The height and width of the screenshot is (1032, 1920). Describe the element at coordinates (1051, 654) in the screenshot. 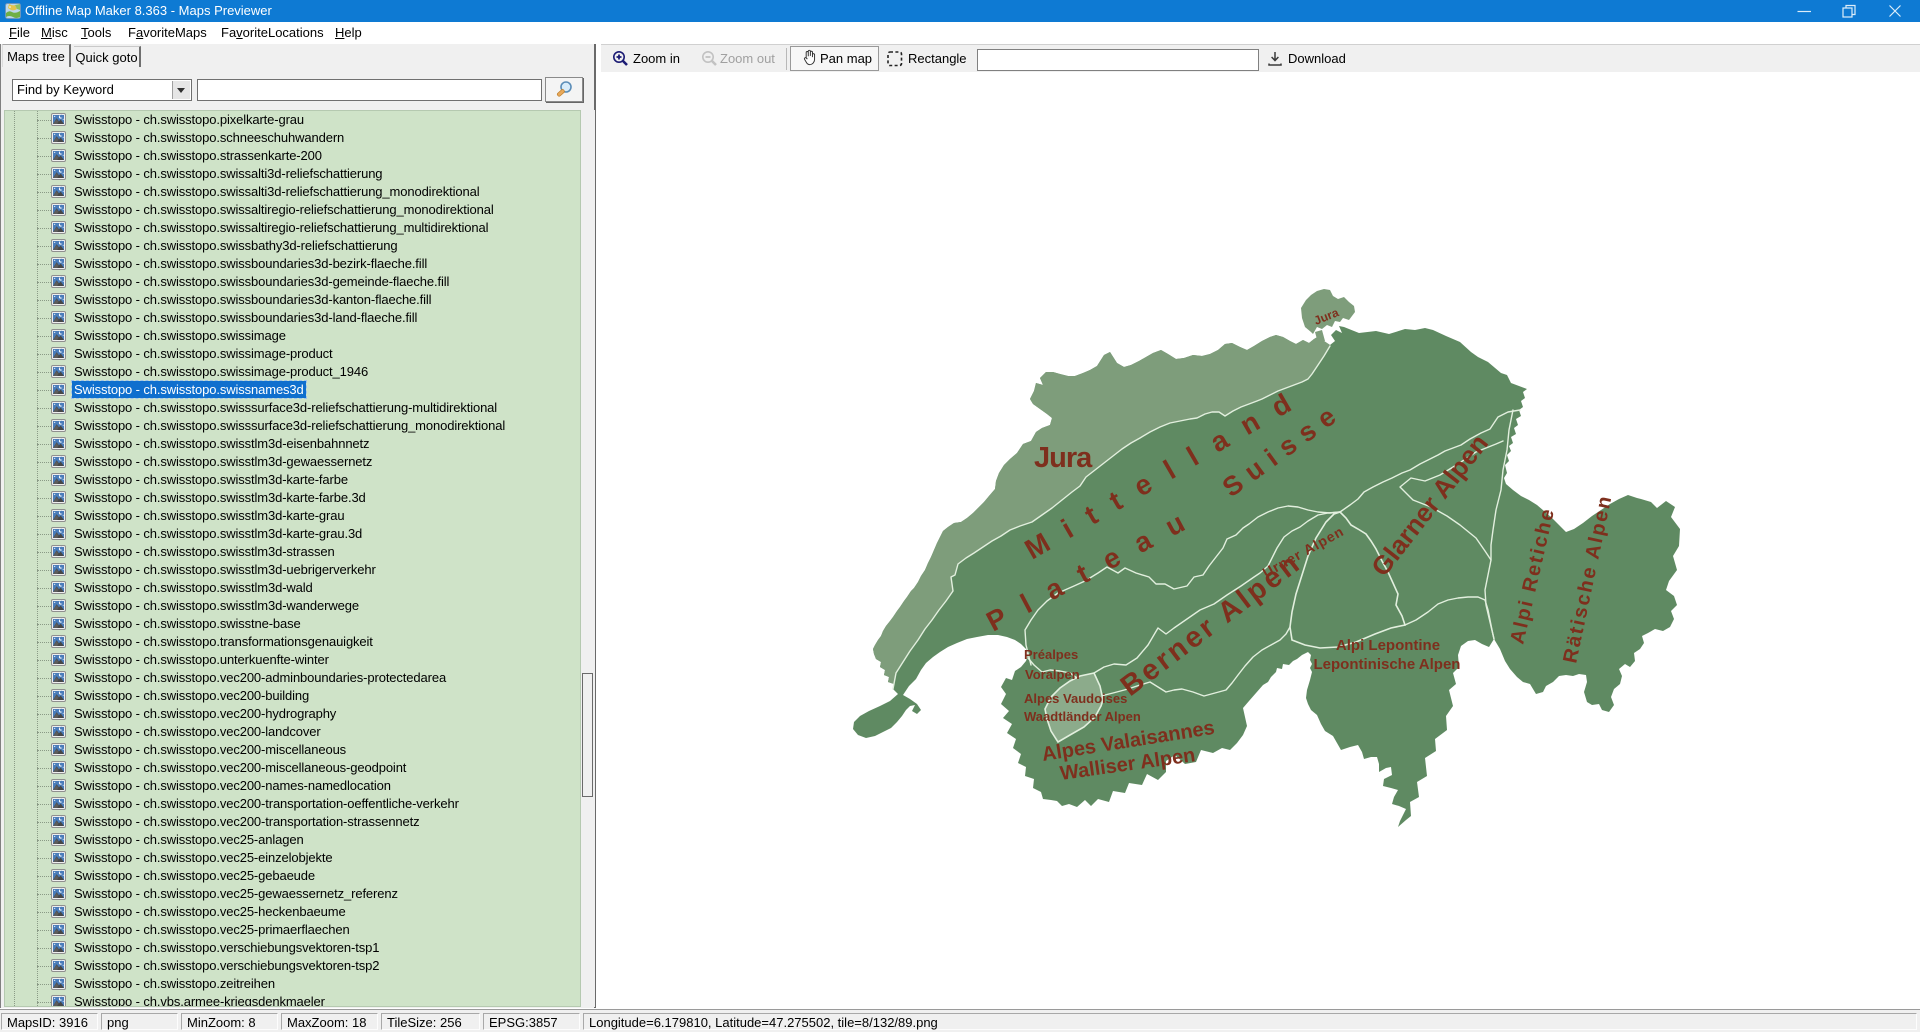

I see `svg-text: Préalpes` at that location.